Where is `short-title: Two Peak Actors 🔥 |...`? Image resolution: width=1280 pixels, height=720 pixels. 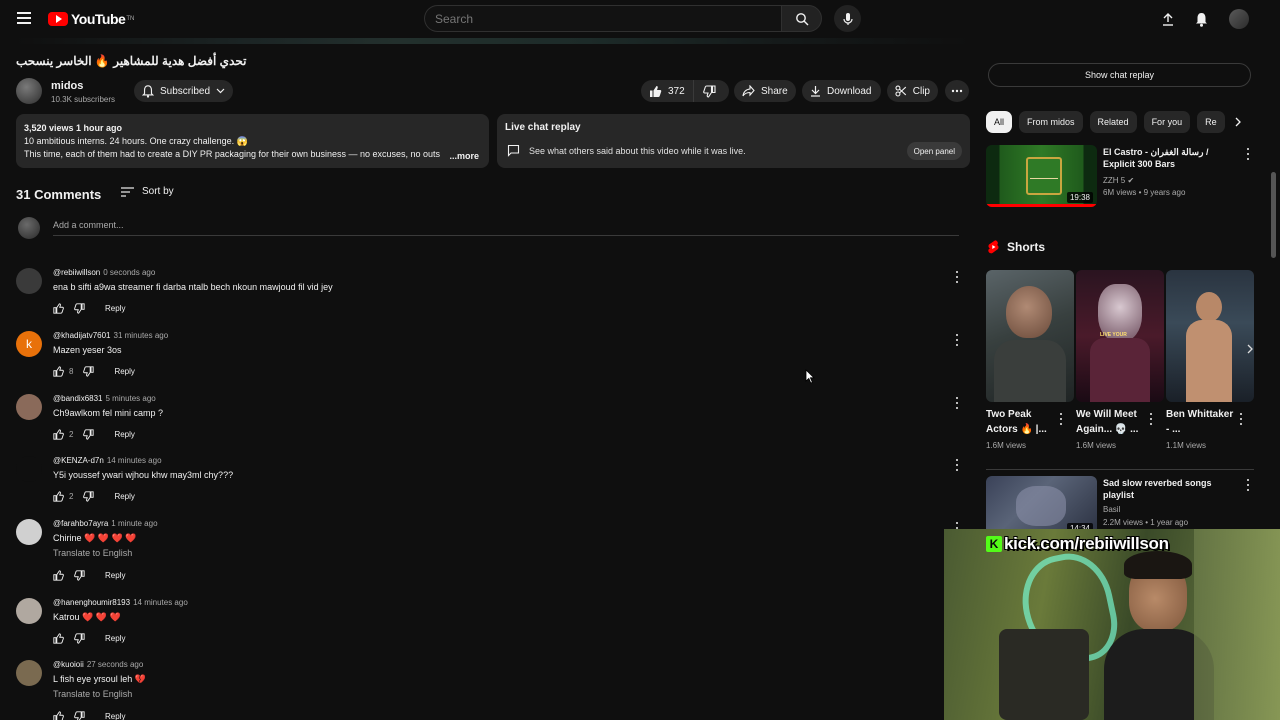 short-title: Two Peak Actors 🔥 |... is located at coordinates (1021, 422).